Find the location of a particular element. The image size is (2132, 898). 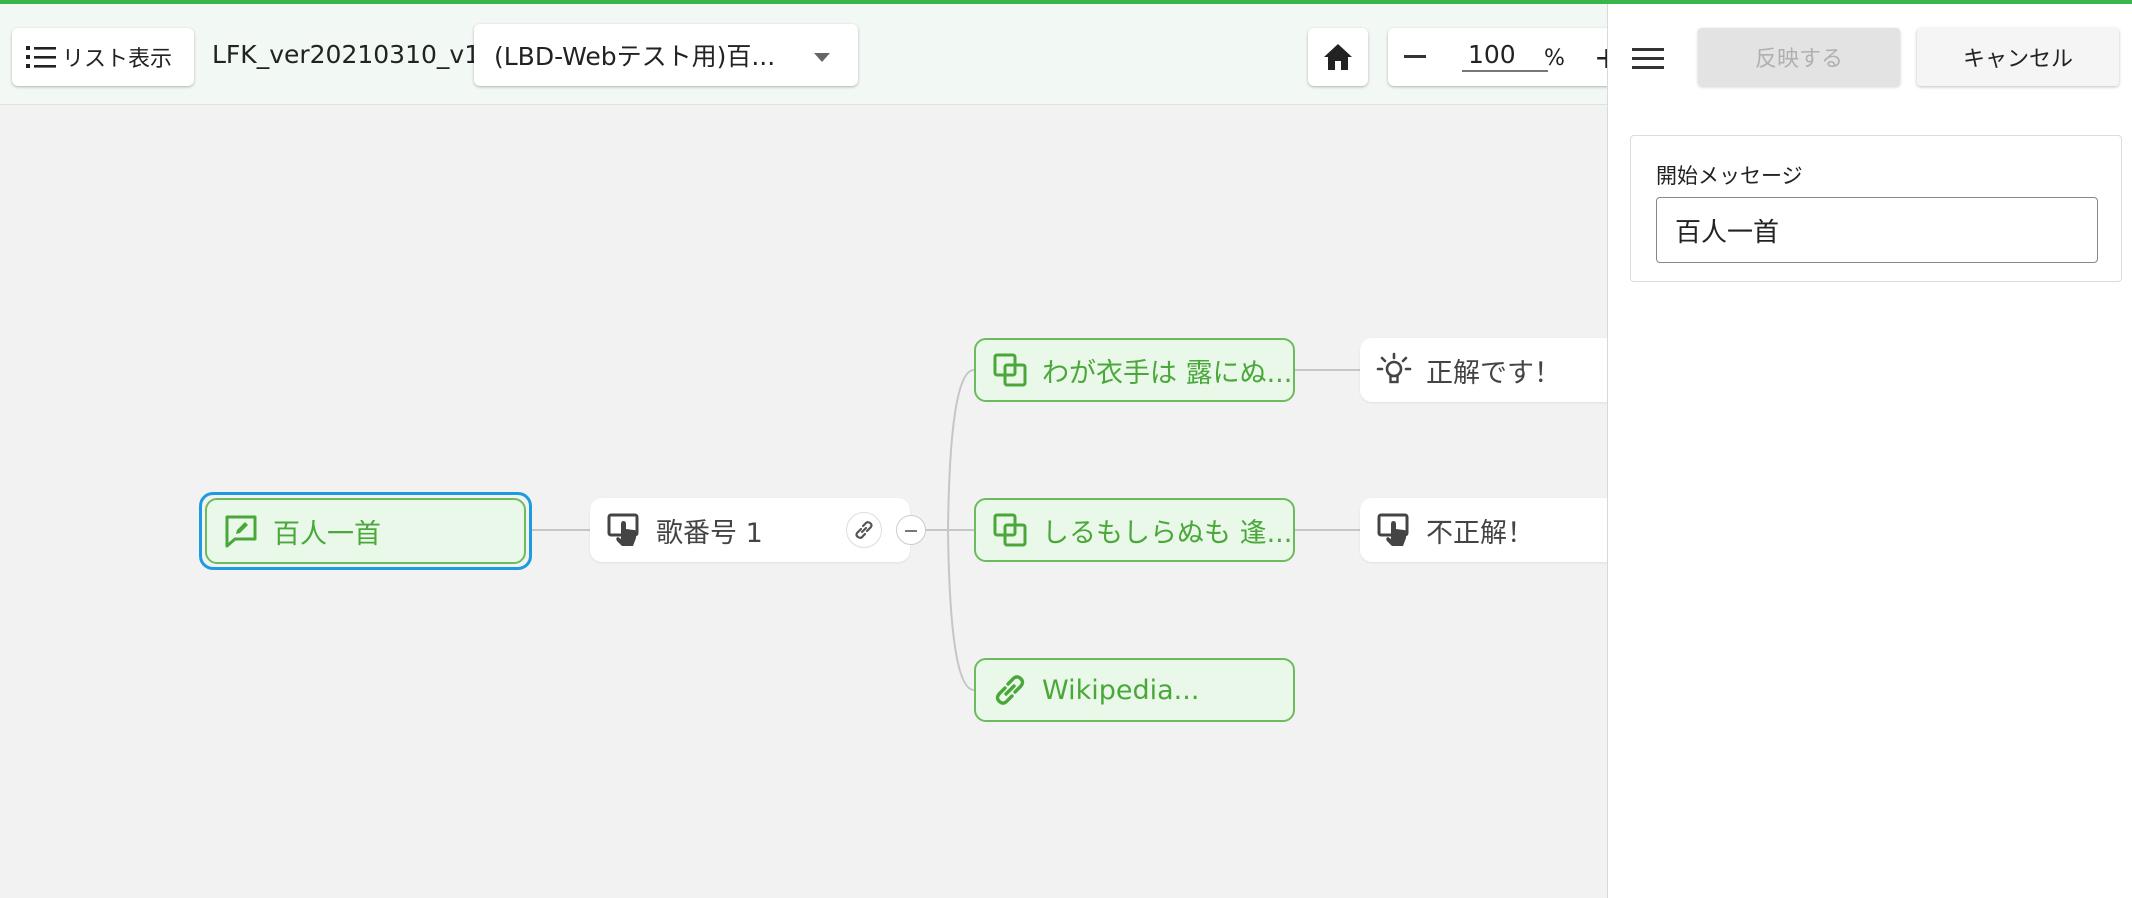

start-message-field-label: 開始メッセージ is located at coordinates (1729, 176).